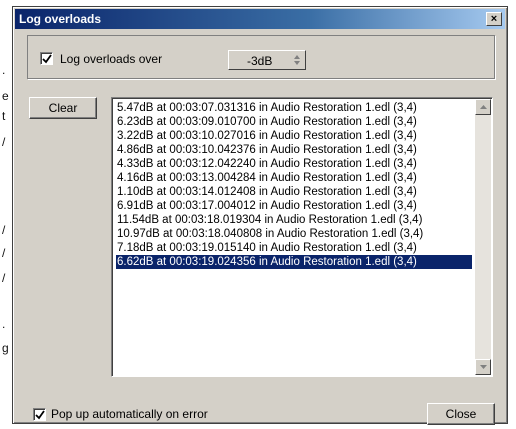 The height and width of the screenshot is (429, 516). I want to click on vertical-scrollbar, so click(483, 237).